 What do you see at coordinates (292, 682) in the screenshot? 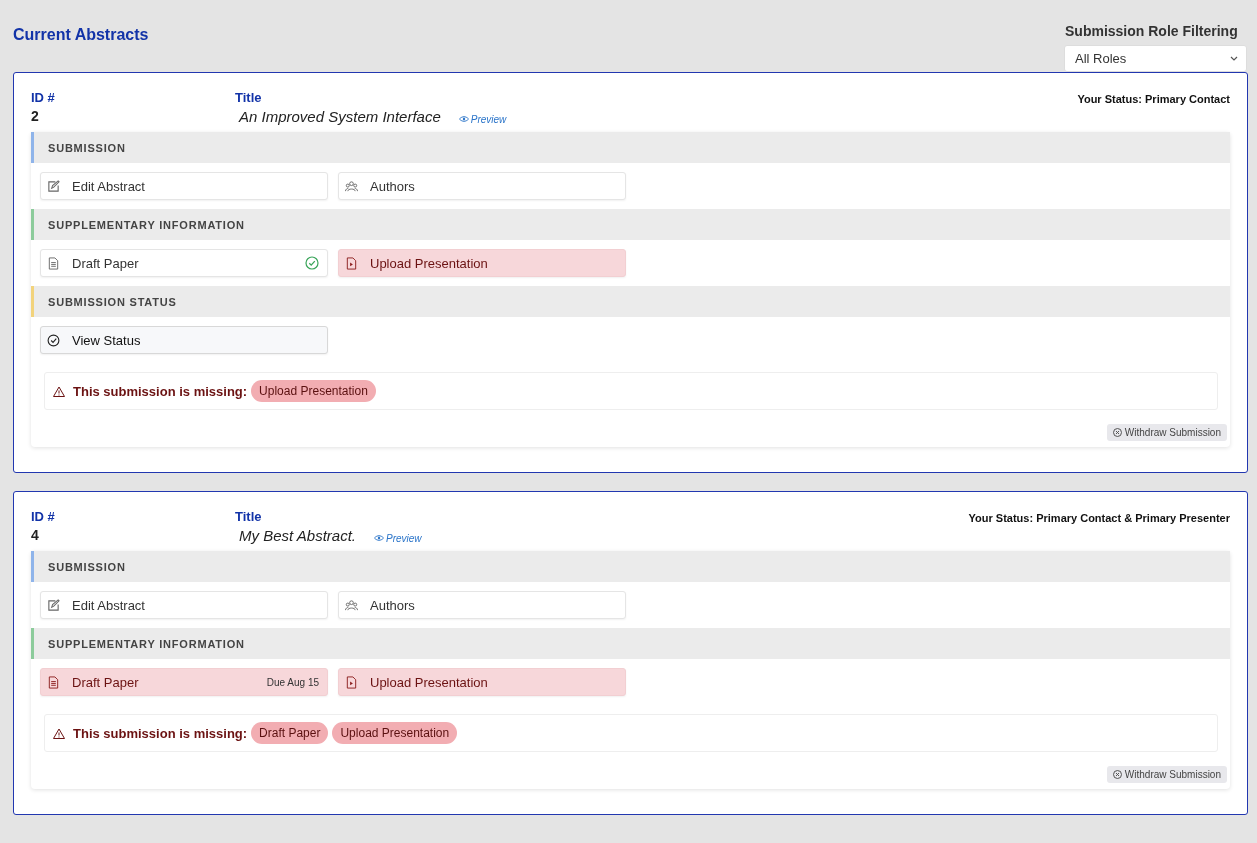
I see `due-date: Due Aug 15` at bounding box center [292, 682].